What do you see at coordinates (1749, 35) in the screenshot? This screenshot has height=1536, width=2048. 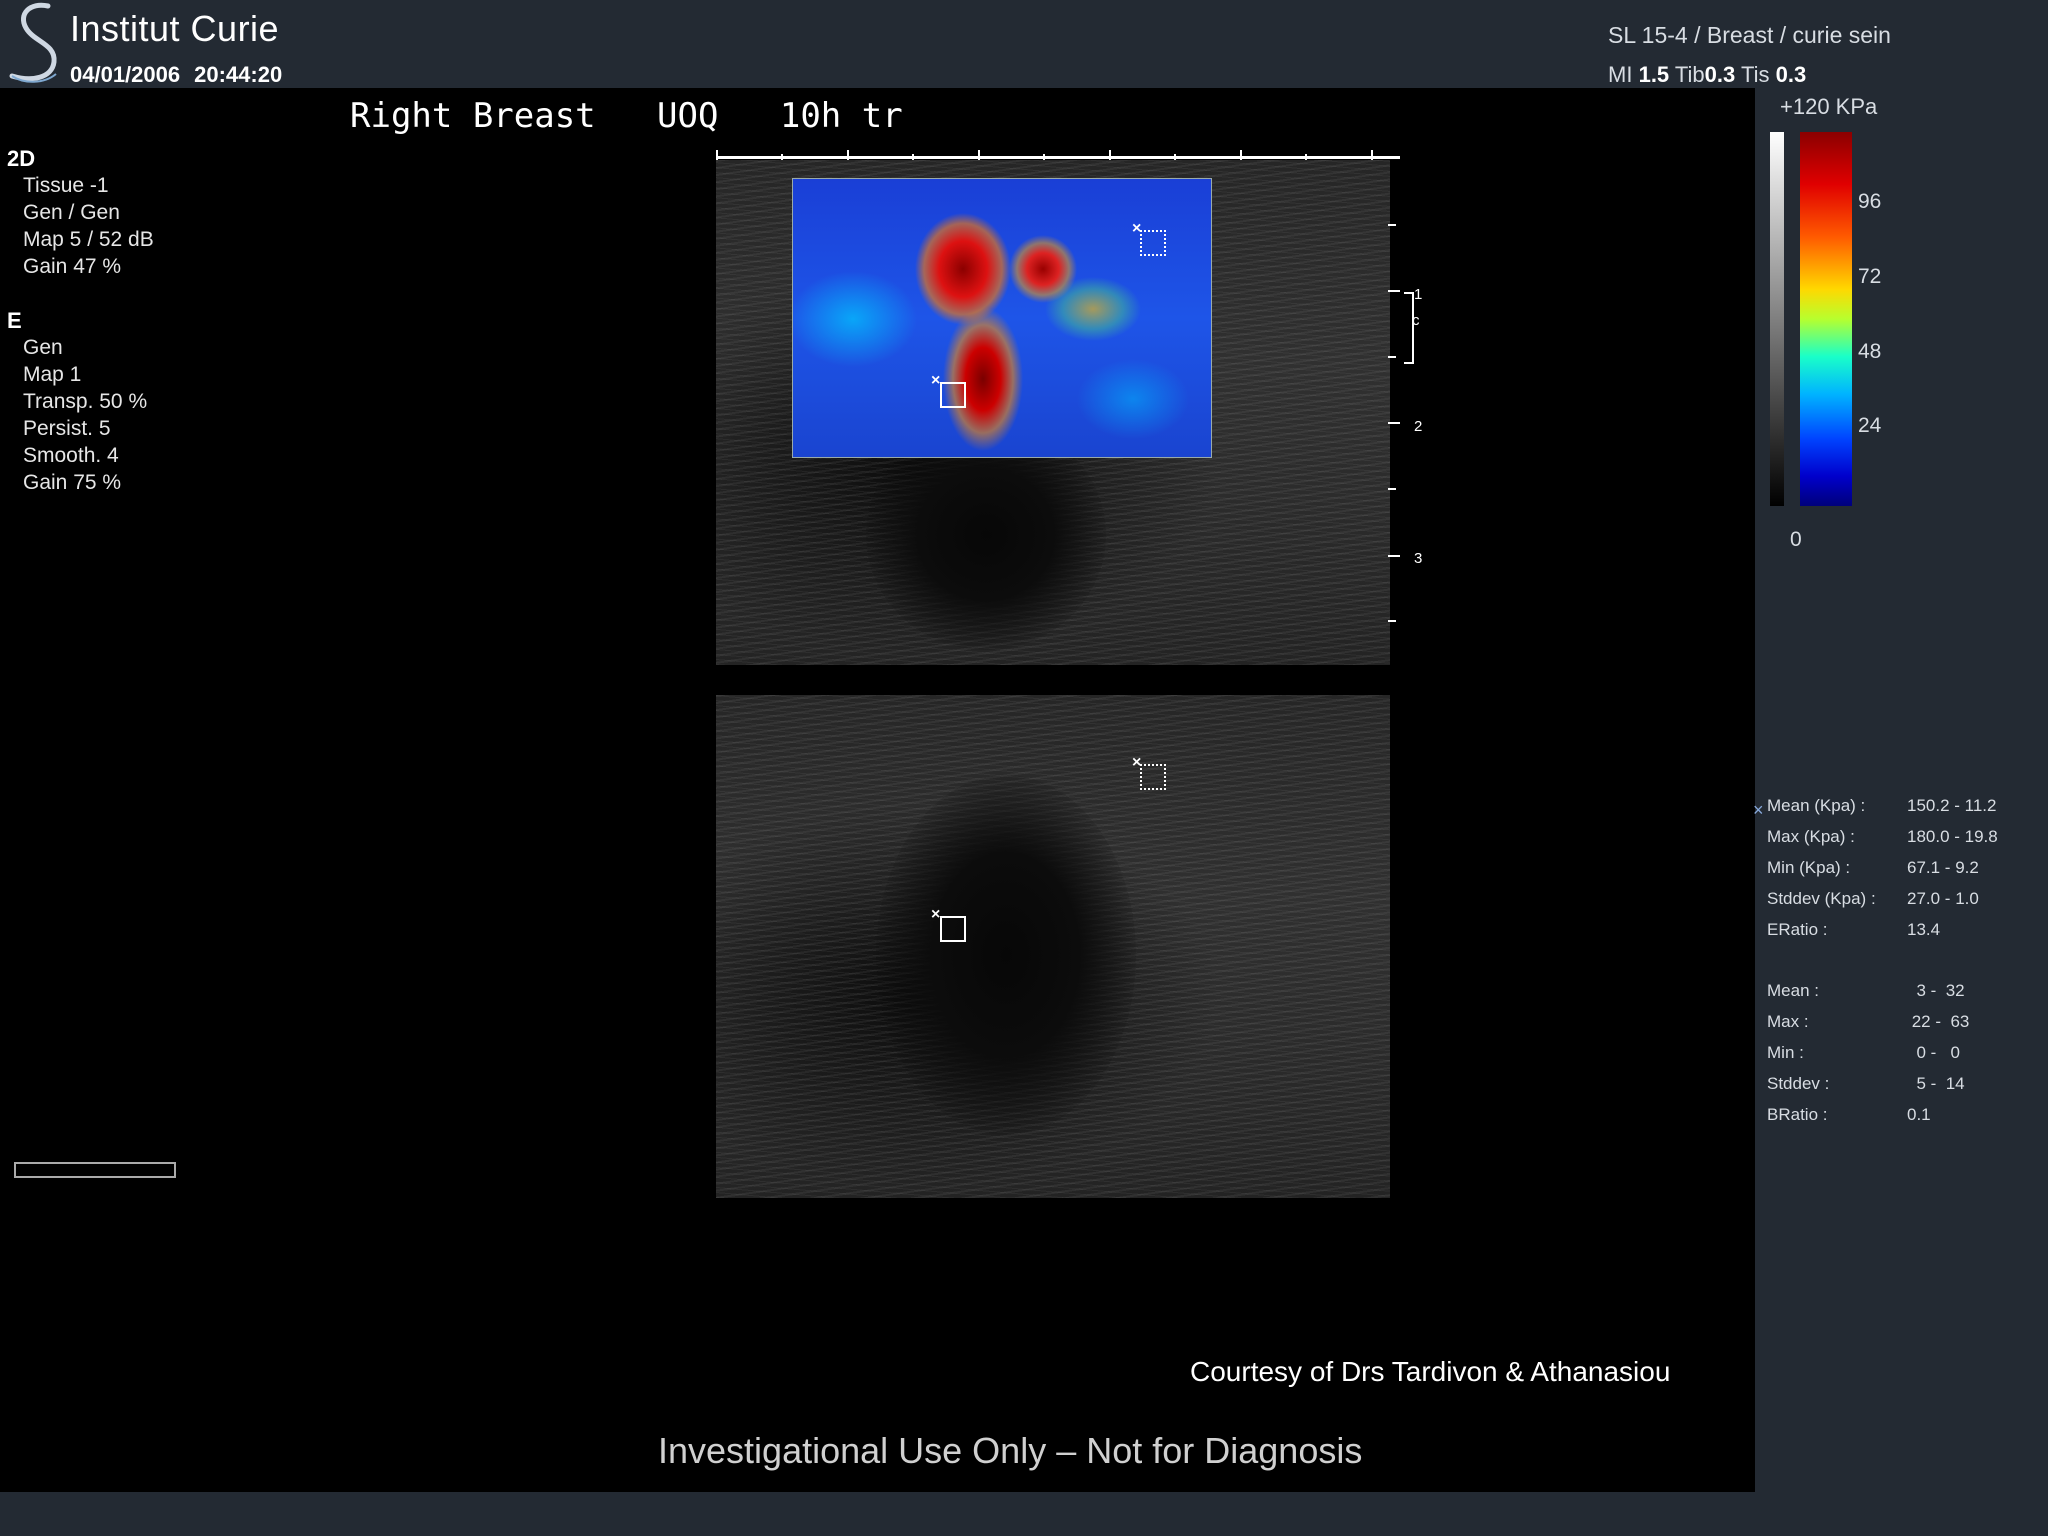 I see `probe-preset: SL 15-4 / Breast / curie sein` at bounding box center [1749, 35].